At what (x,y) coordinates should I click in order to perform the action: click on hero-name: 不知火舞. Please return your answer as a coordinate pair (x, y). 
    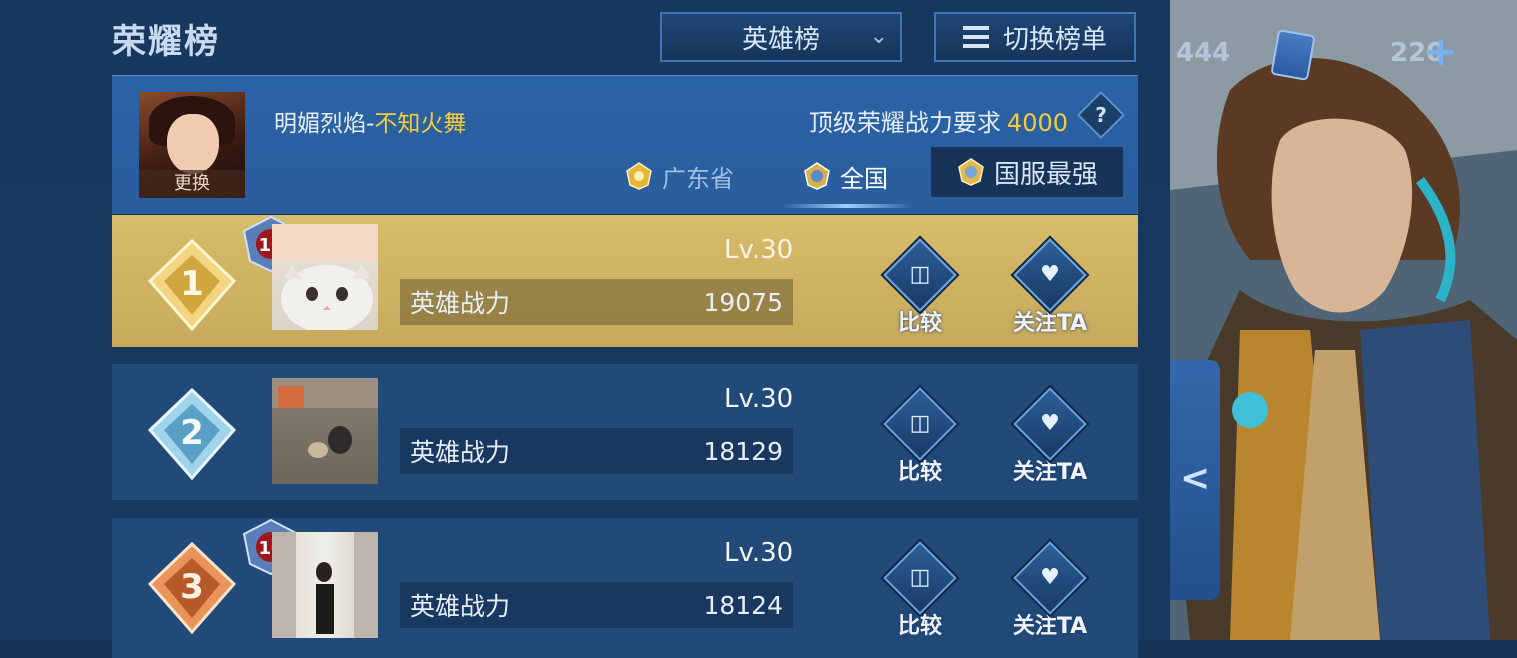
    Looking at the image, I should click on (420, 124).